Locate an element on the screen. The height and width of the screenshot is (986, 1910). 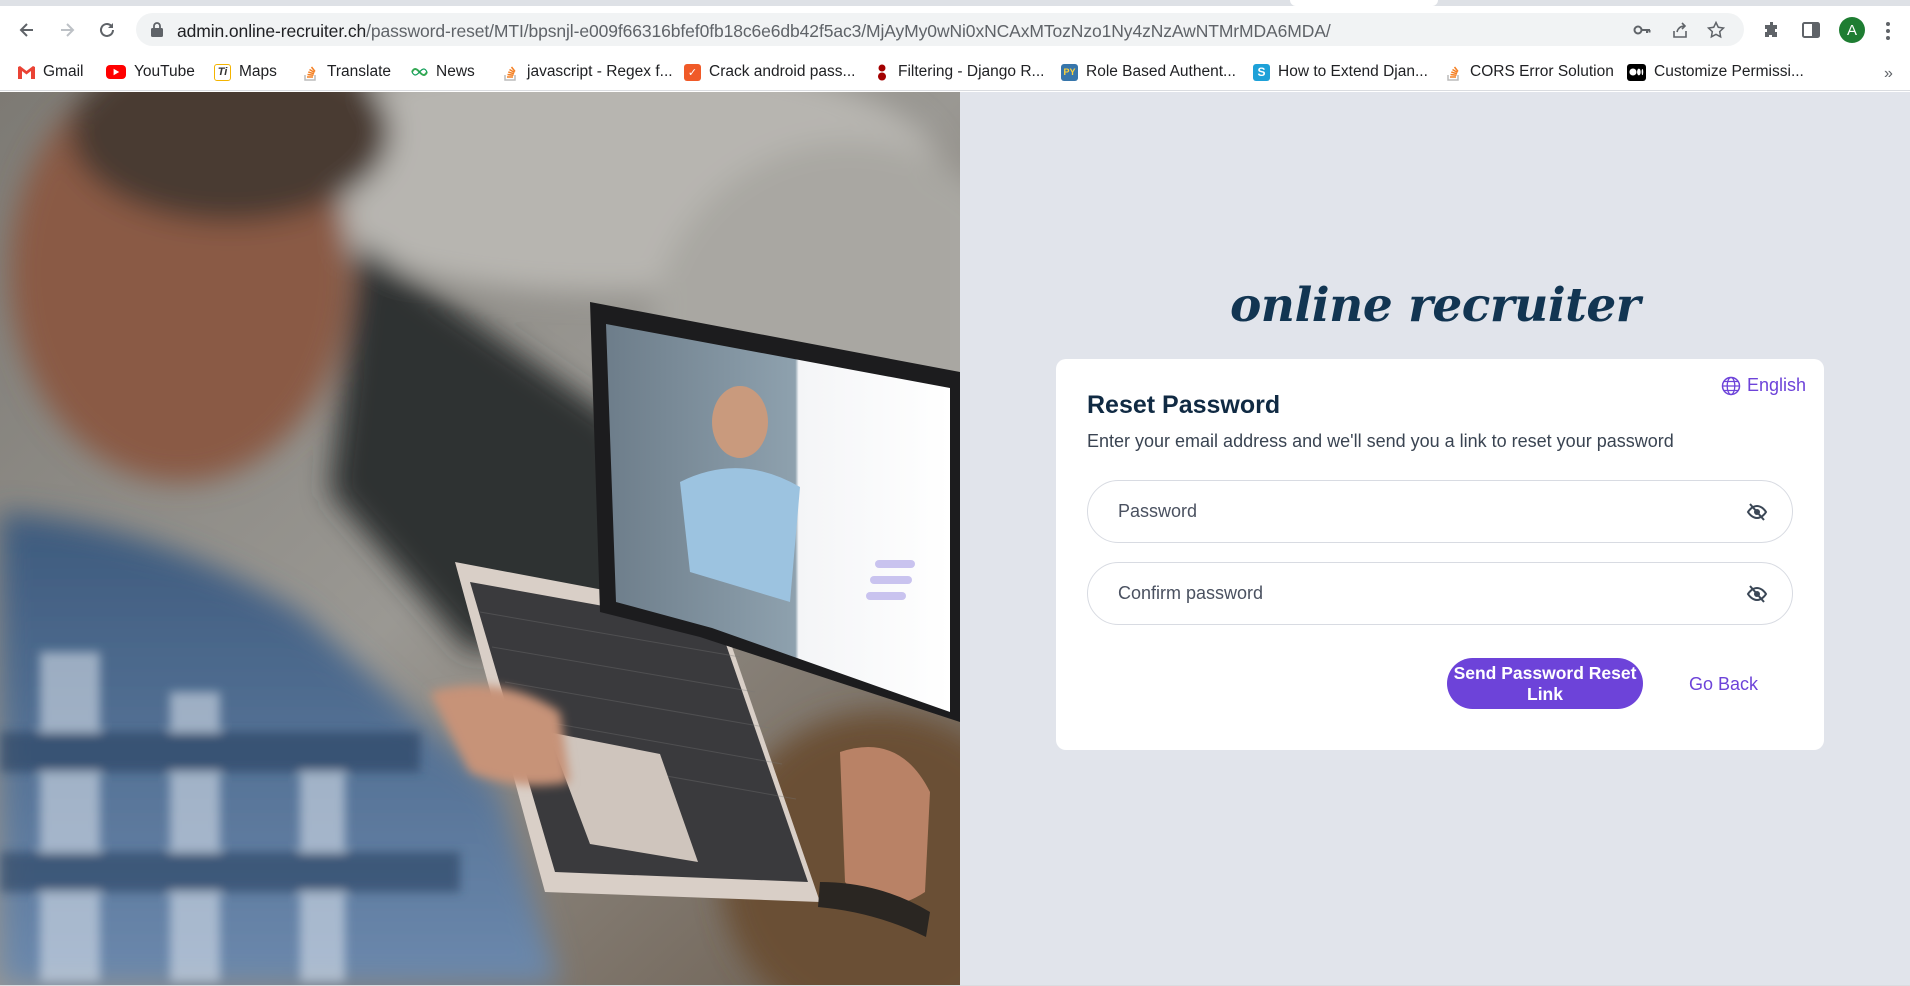
language-selector: English is located at coordinates (1763, 385).